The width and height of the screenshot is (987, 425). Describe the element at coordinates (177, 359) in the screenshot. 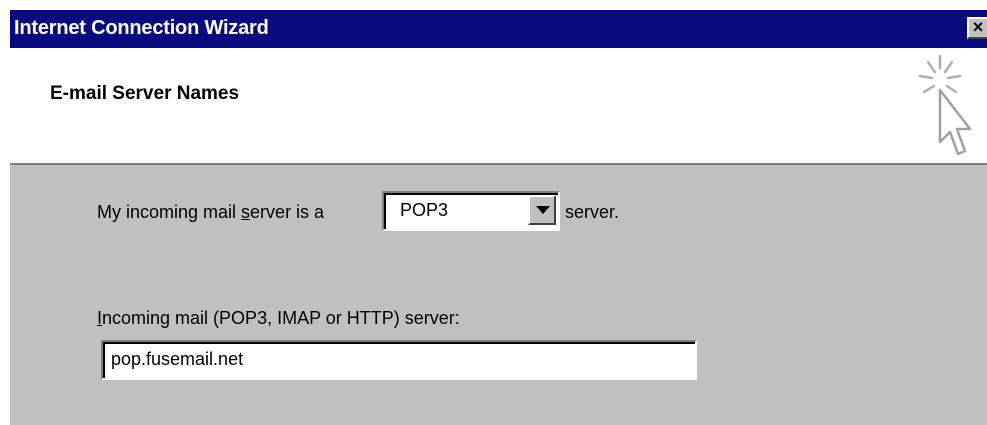

I see `incoming-server-value: pop.fusemail.net` at that location.